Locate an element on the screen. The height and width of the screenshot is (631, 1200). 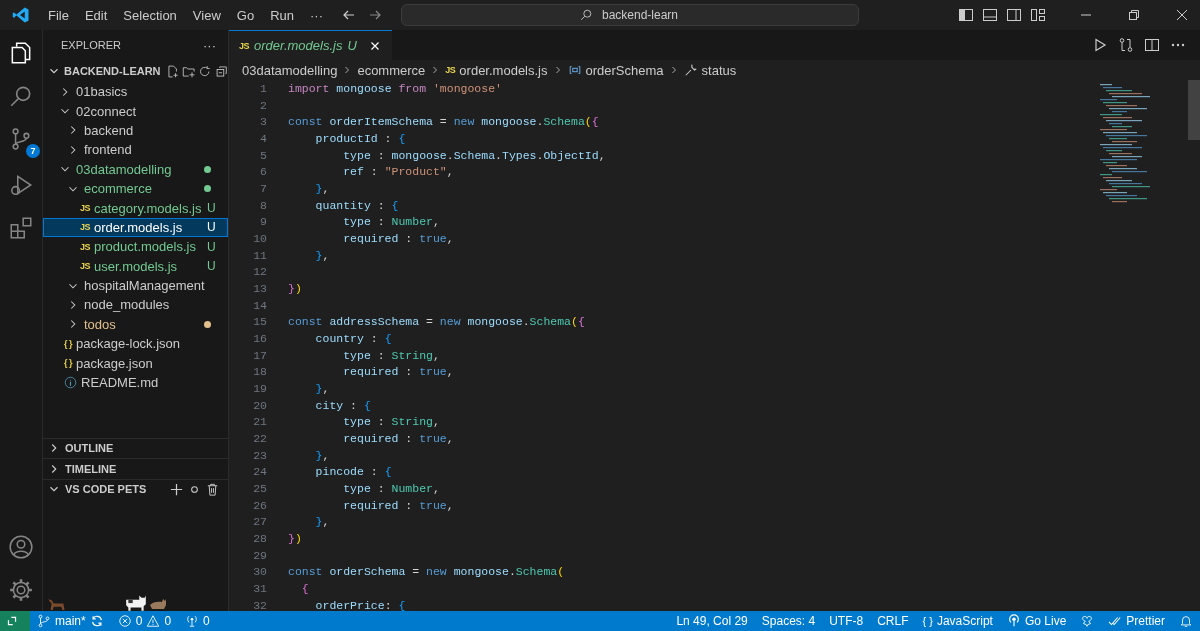
file-tree-item: backend is located at coordinates (135, 130).